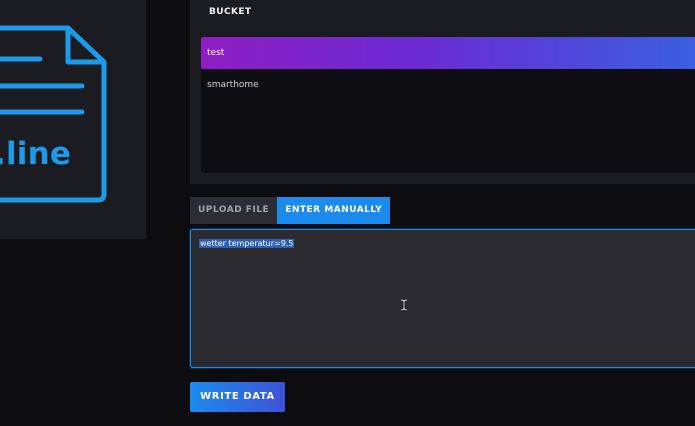 This screenshot has width=695, height=426. I want to click on bucket-item-smarthome: smarthome, so click(448, 85).